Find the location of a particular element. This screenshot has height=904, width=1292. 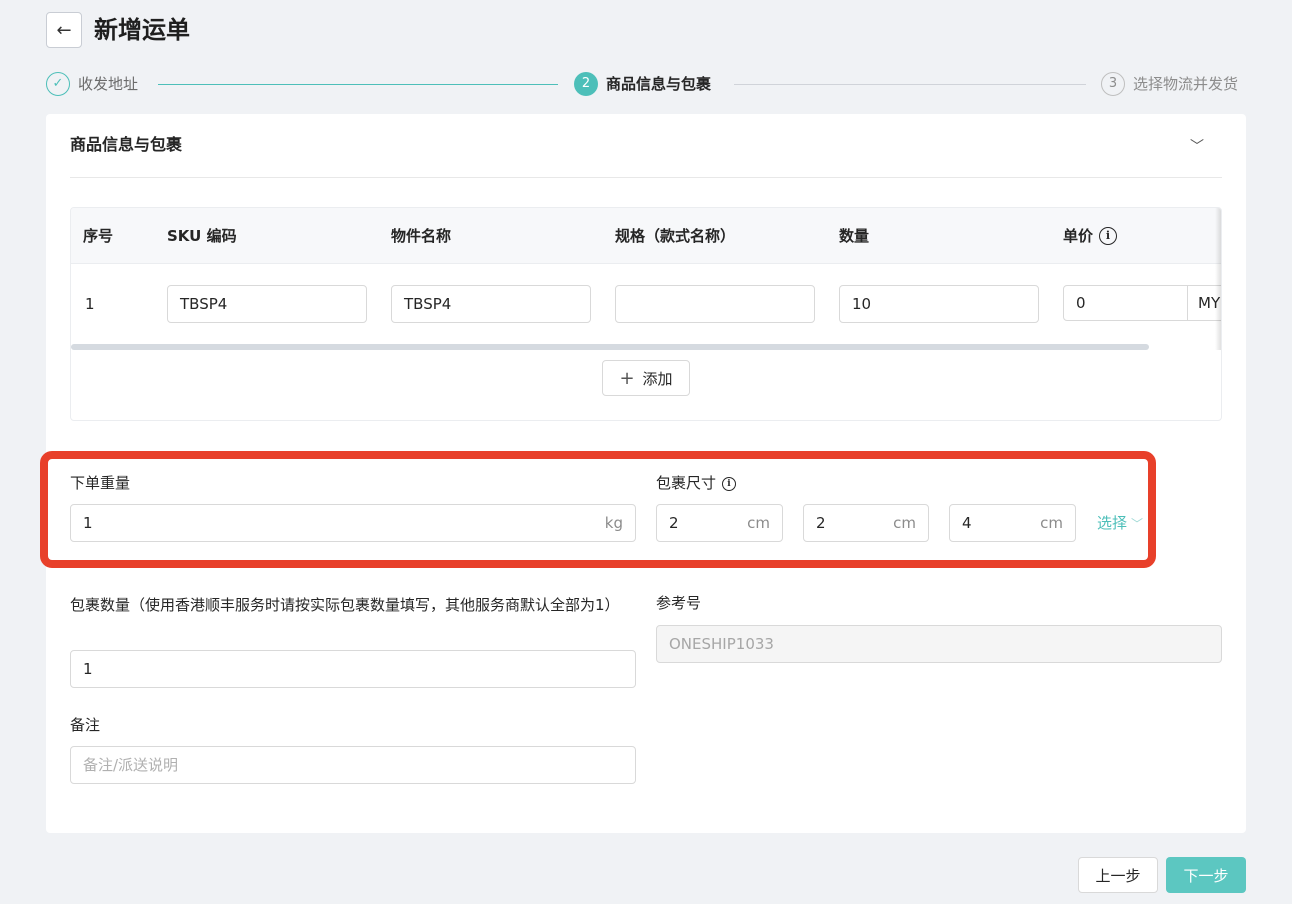

divider is located at coordinates (646, 177).